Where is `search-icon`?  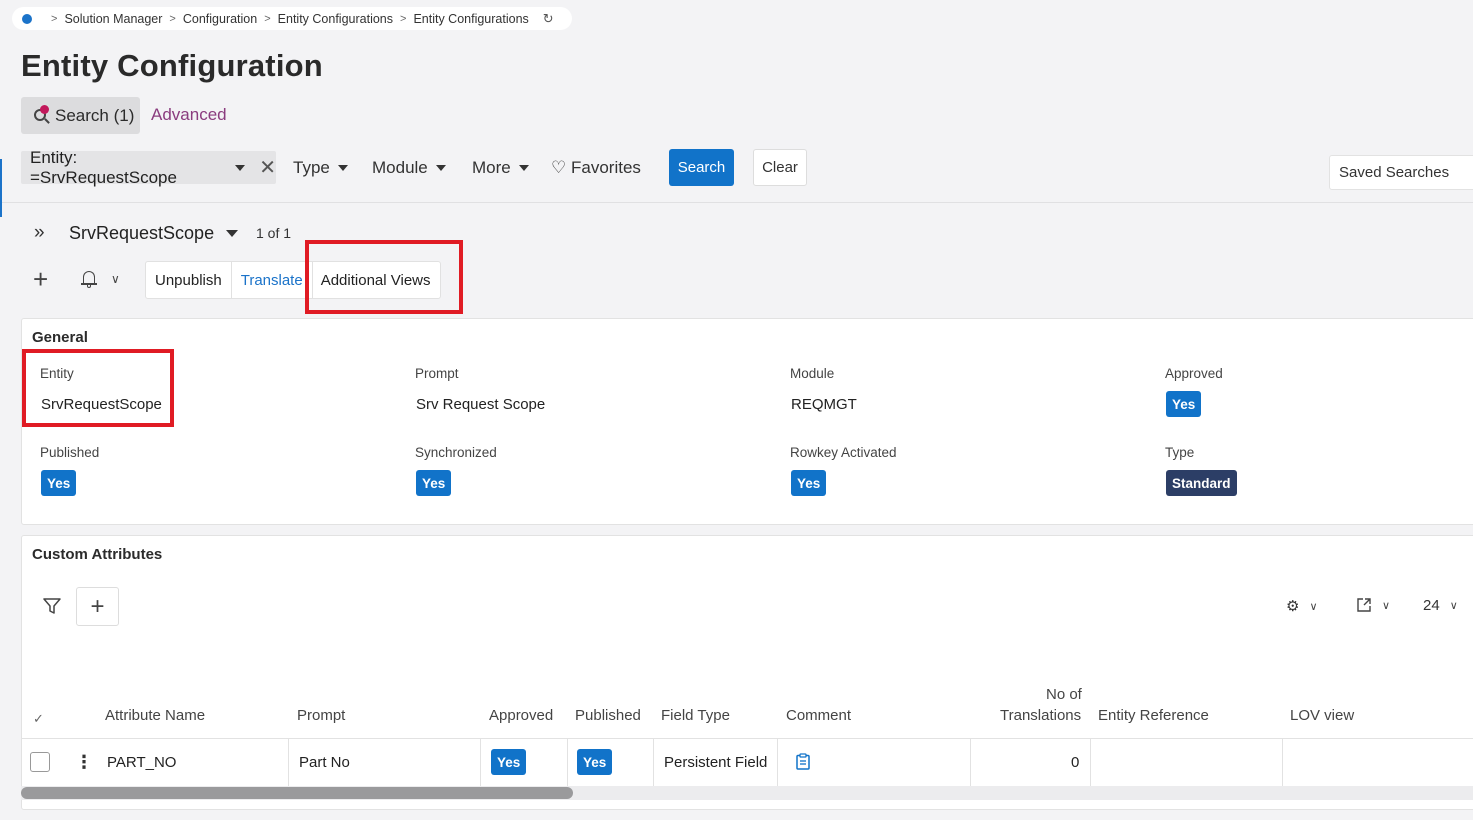 search-icon is located at coordinates (42, 114).